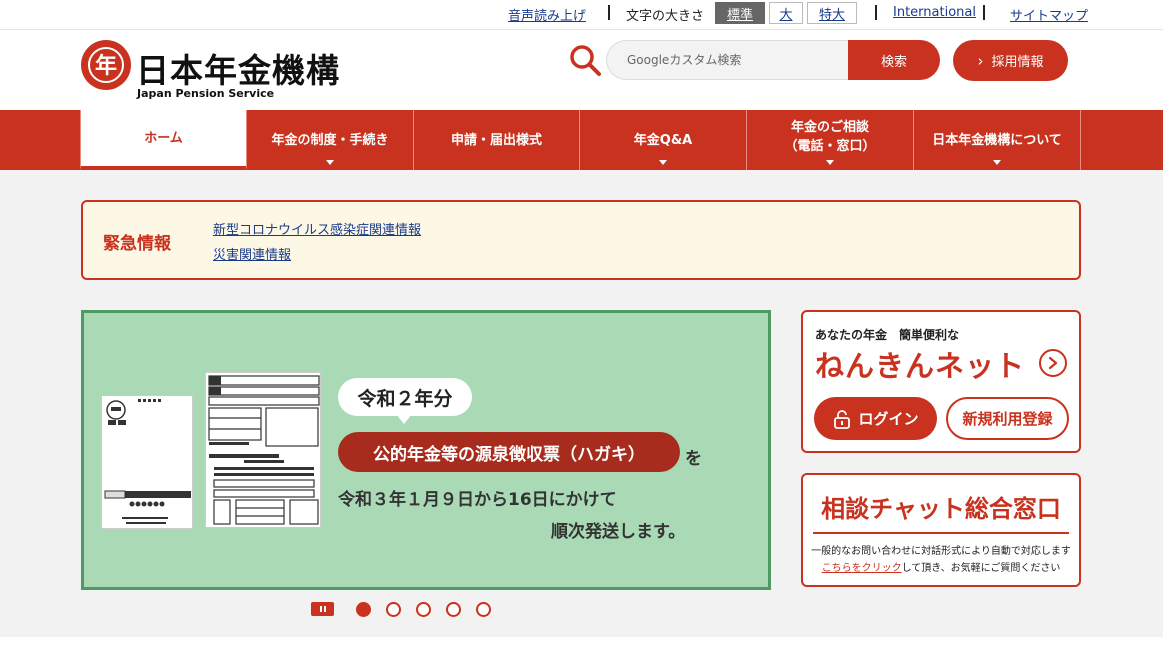  I want to click on logo-mark-icon: 年, so click(106, 65).